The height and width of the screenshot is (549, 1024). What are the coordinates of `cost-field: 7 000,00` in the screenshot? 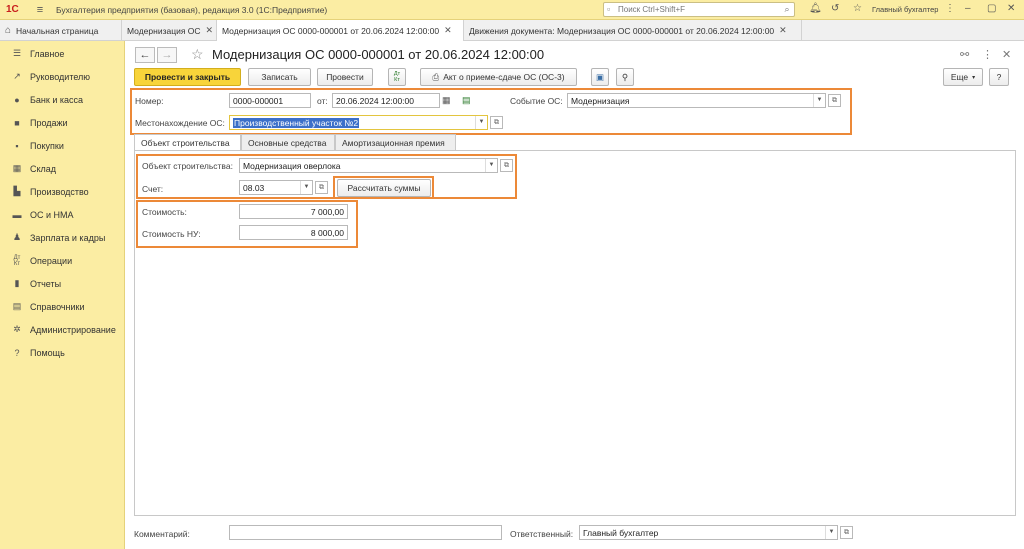 It's located at (293, 211).